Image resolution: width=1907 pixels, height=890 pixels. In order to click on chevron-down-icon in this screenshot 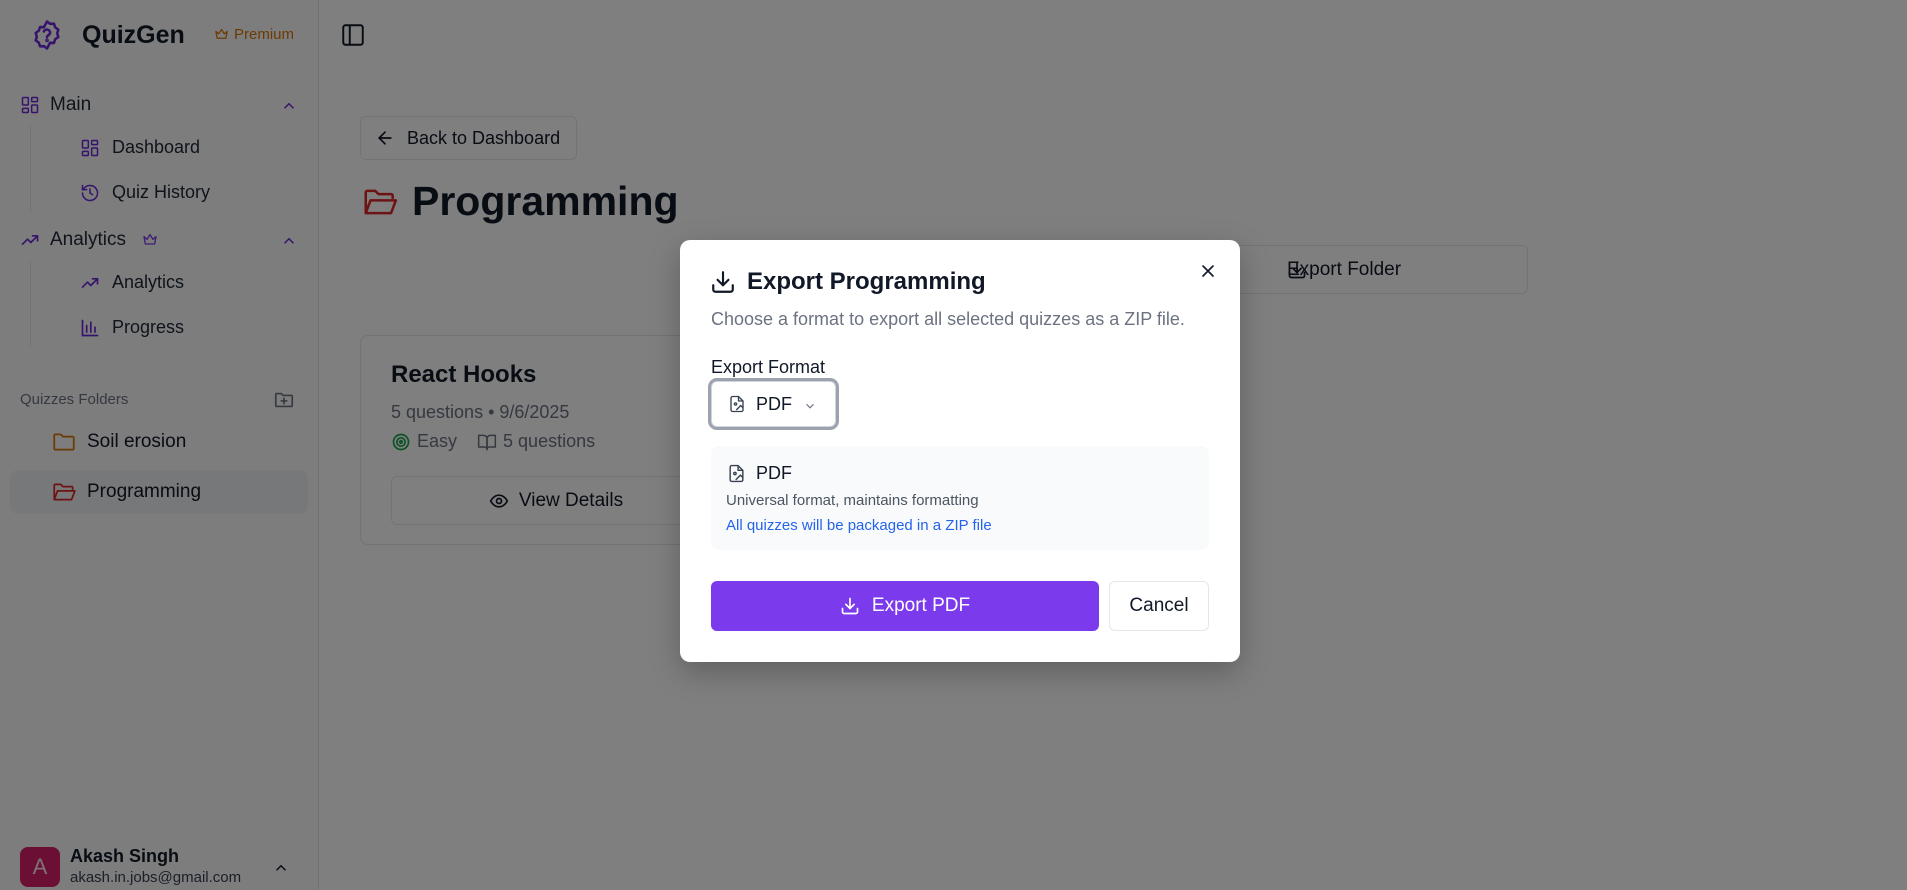, I will do `click(810, 406)`.